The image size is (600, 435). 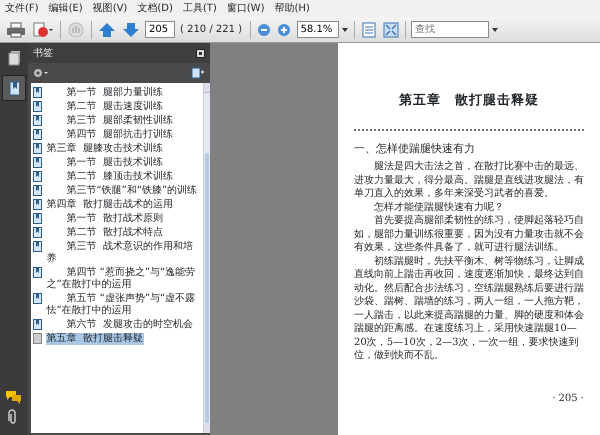 What do you see at coordinates (110, 8) in the screenshot?
I see `menu-item: 视图(V)` at bounding box center [110, 8].